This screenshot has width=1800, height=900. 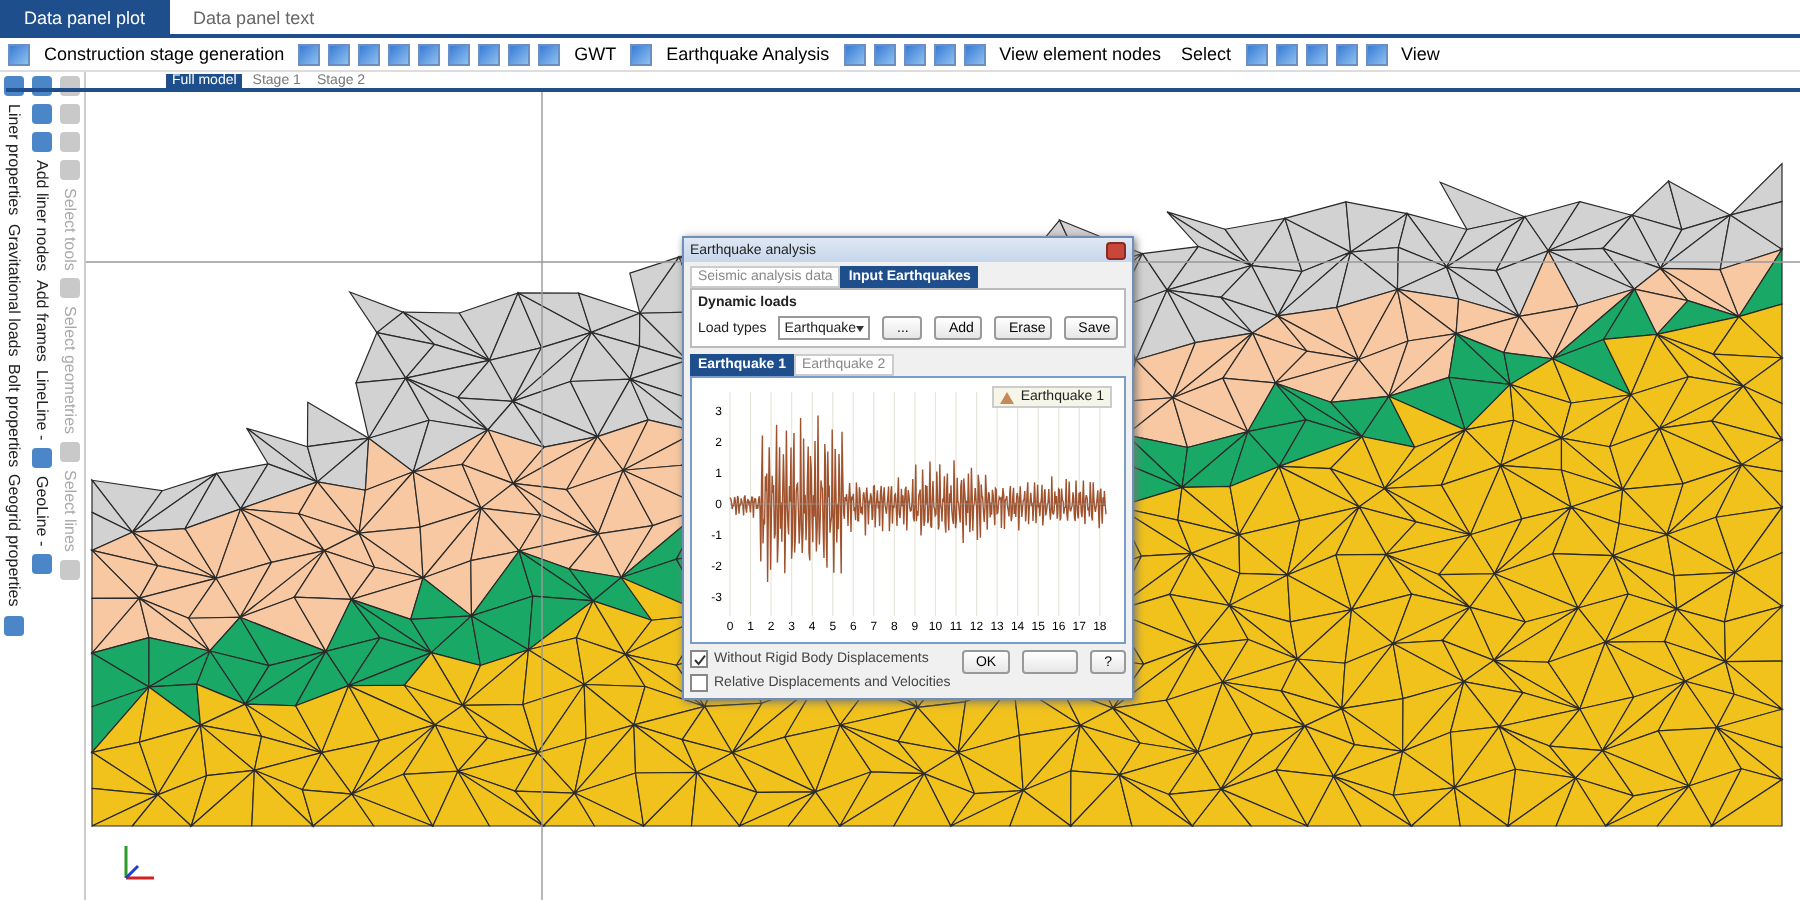 What do you see at coordinates (748, 54) in the screenshot?
I see `toolbar-button: Earthquake Analysis` at bounding box center [748, 54].